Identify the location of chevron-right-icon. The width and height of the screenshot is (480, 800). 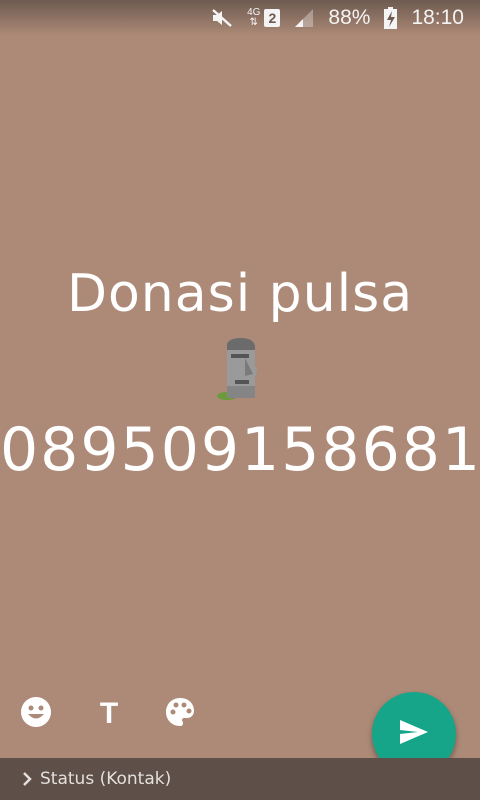
(27, 779).